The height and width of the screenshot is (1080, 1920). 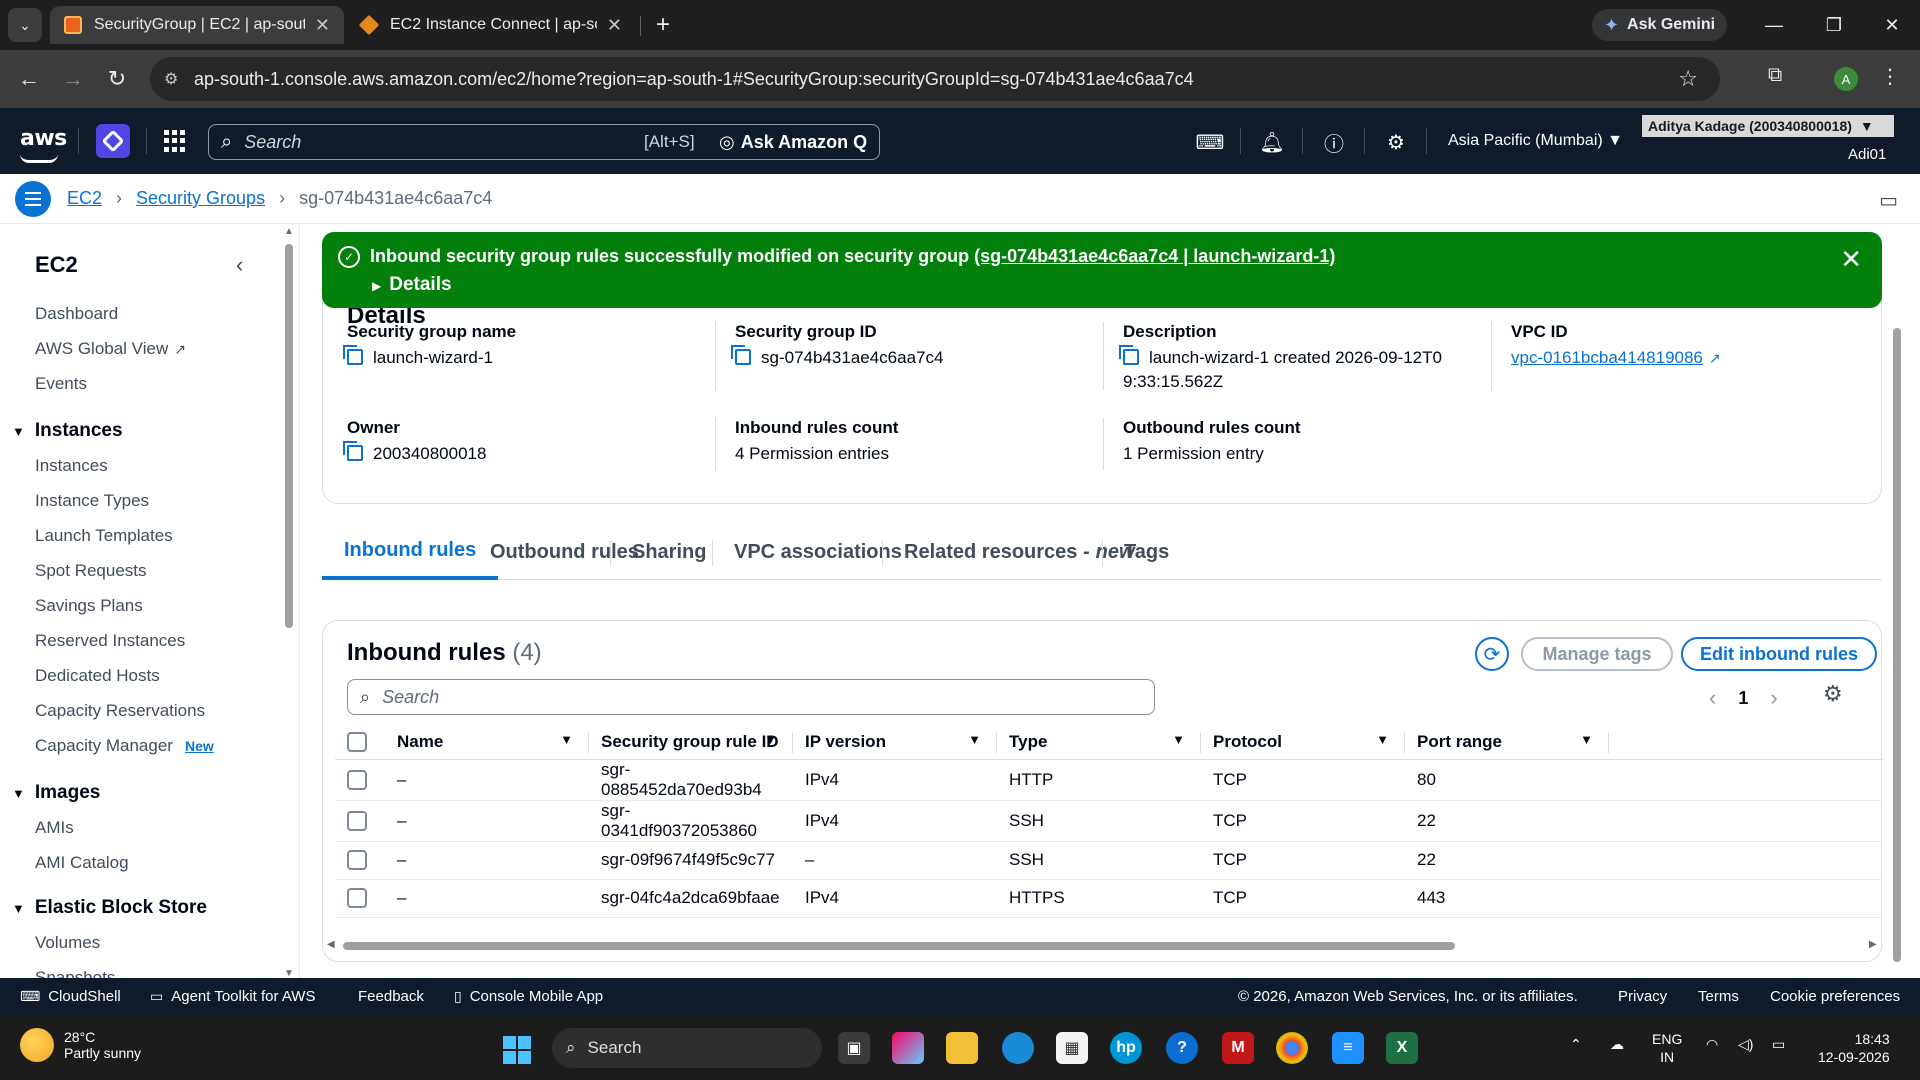 I want to click on browser-tab-security-group: SecurityGroup | EC2 | ap-south- ✕, so click(x=197, y=25).